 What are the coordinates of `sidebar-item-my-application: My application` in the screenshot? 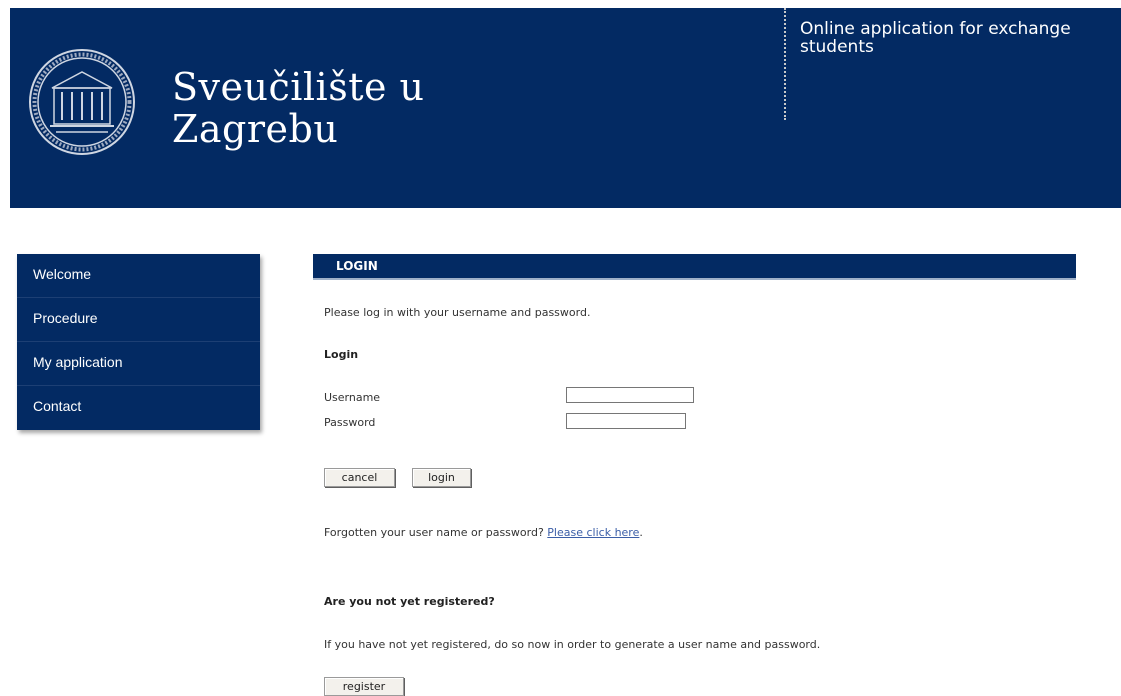 It's located at (138, 364).